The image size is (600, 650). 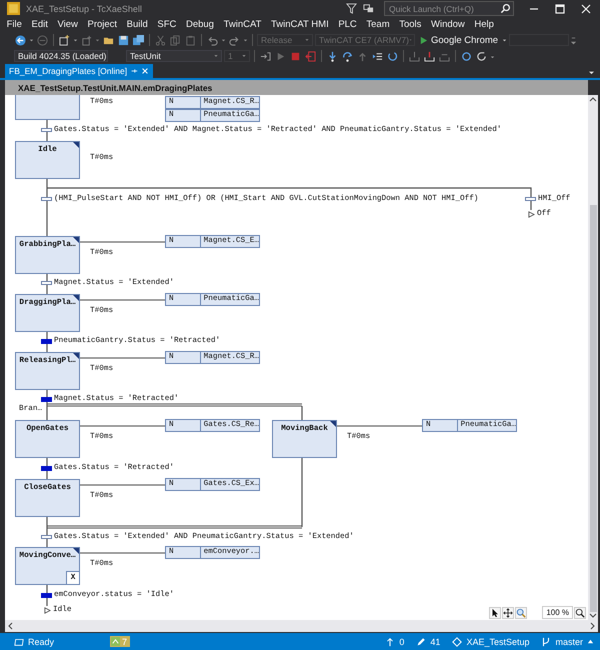 What do you see at coordinates (508, 612) in the screenshot?
I see `move-icon` at bounding box center [508, 612].